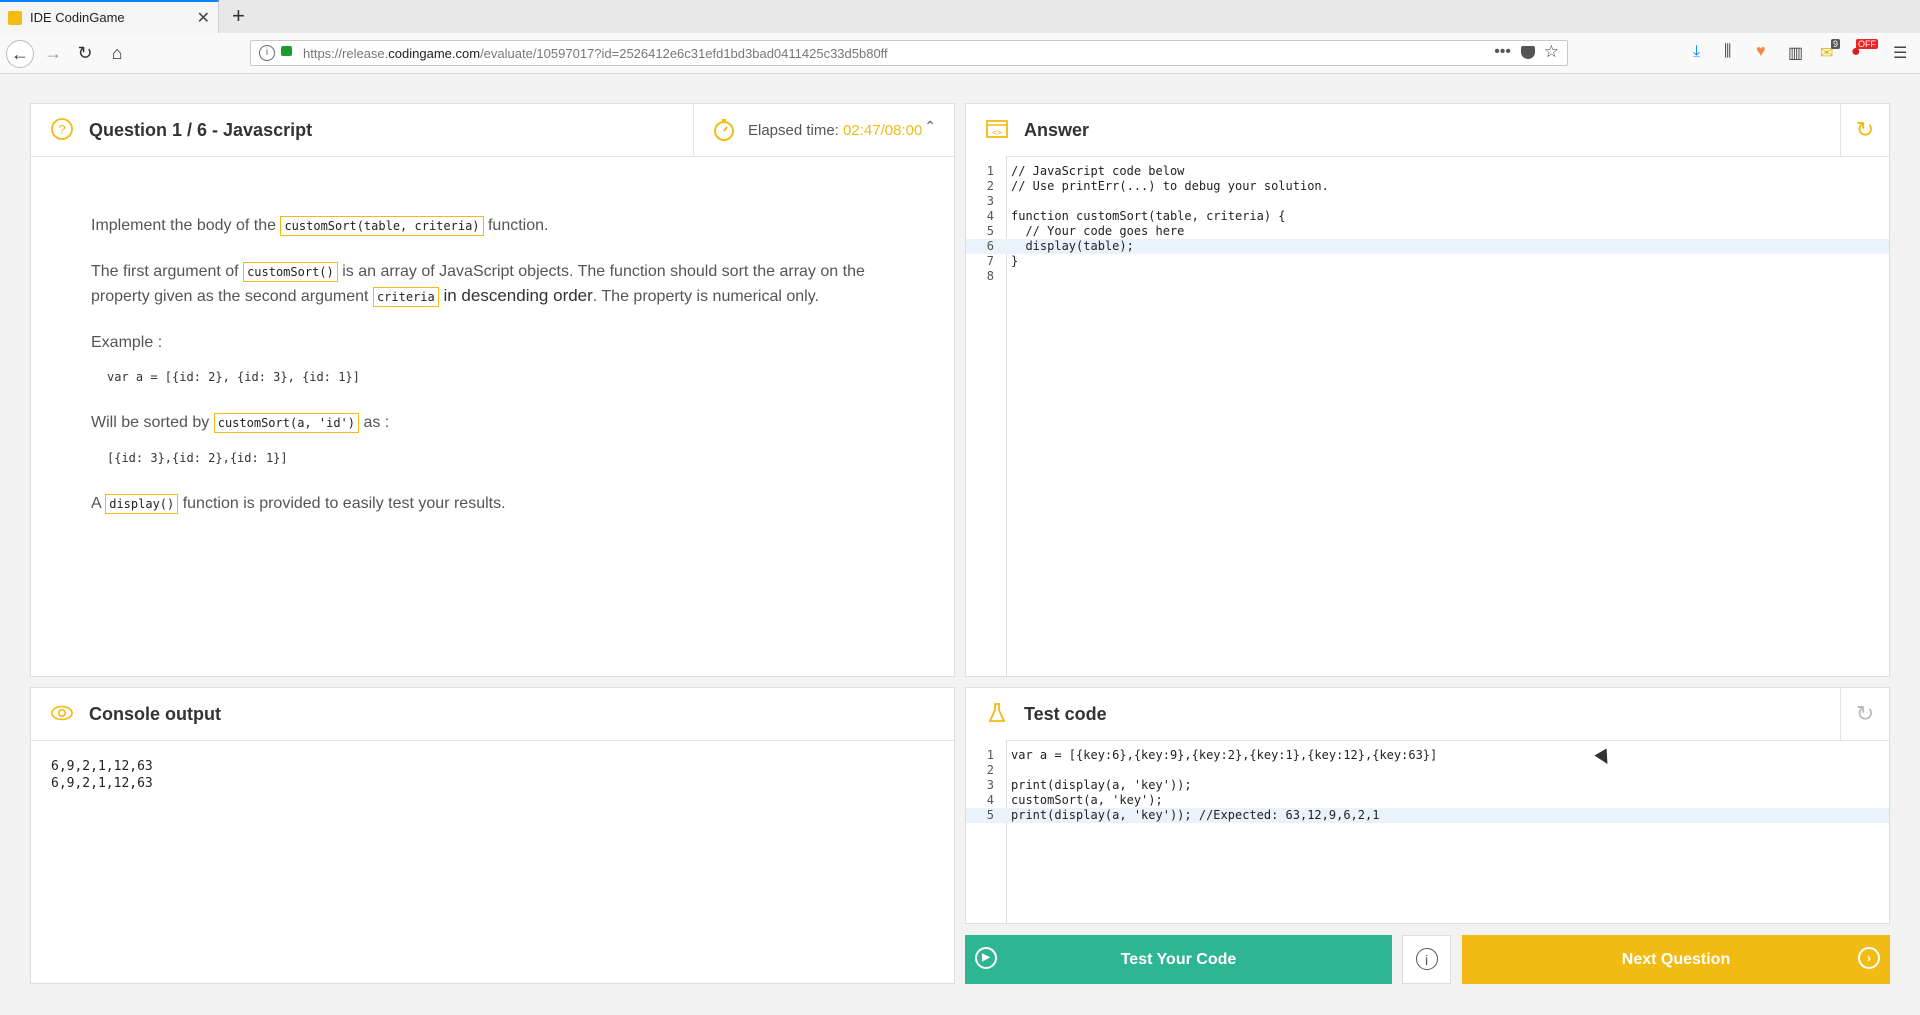 The height and width of the screenshot is (1015, 1920). What do you see at coordinates (883, 130) in the screenshot?
I see `elapsed-value: 02:47/08:00` at bounding box center [883, 130].